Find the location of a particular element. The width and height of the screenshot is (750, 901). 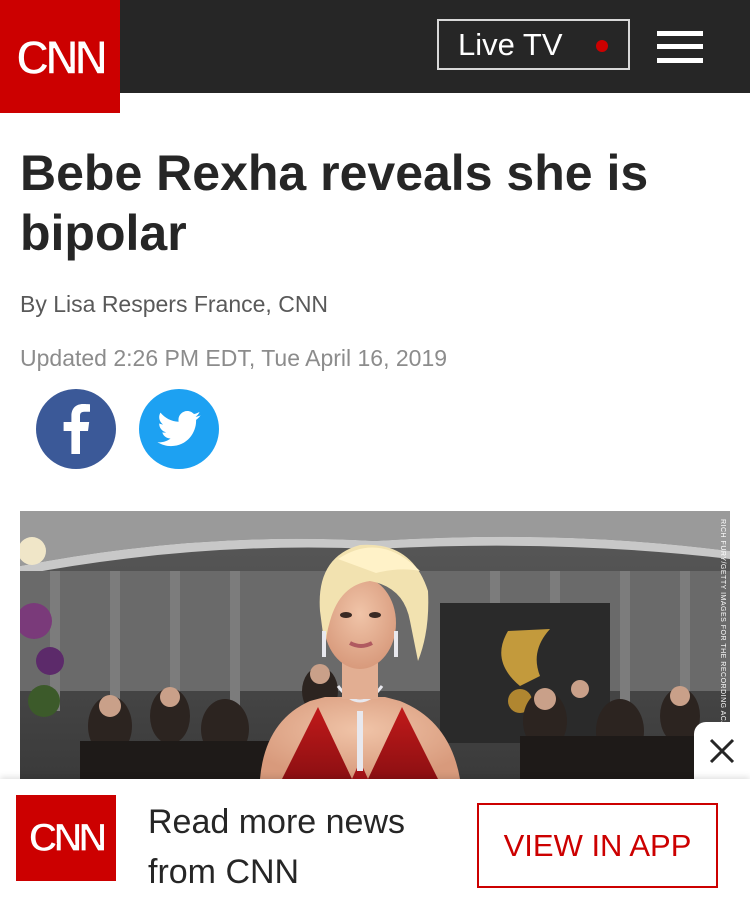

cnn-logo: CNN is located at coordinates (60, 56).